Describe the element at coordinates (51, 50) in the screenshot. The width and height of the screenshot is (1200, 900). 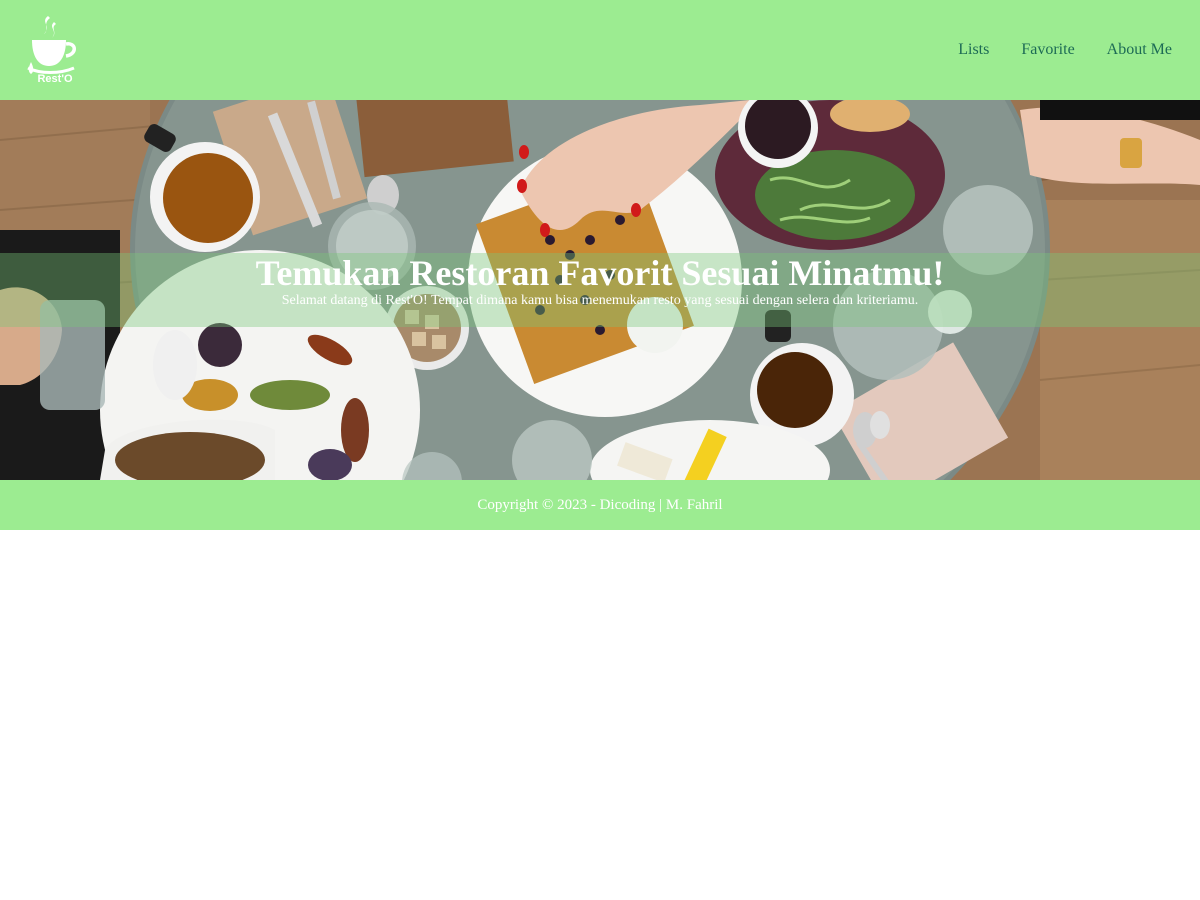
I see `coffee-cup-logo-icon: Rest'O` at that location.